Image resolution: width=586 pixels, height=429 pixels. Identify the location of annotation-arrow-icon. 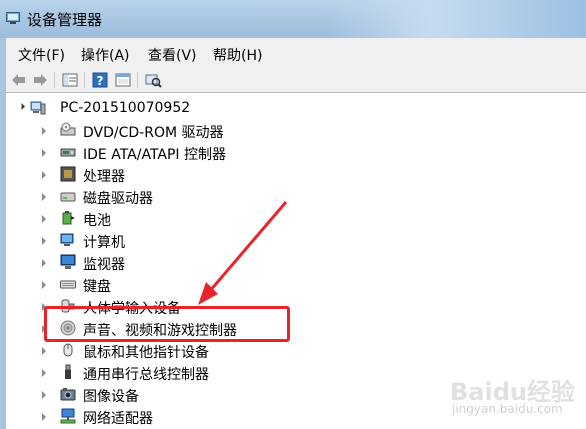
(243, 253).